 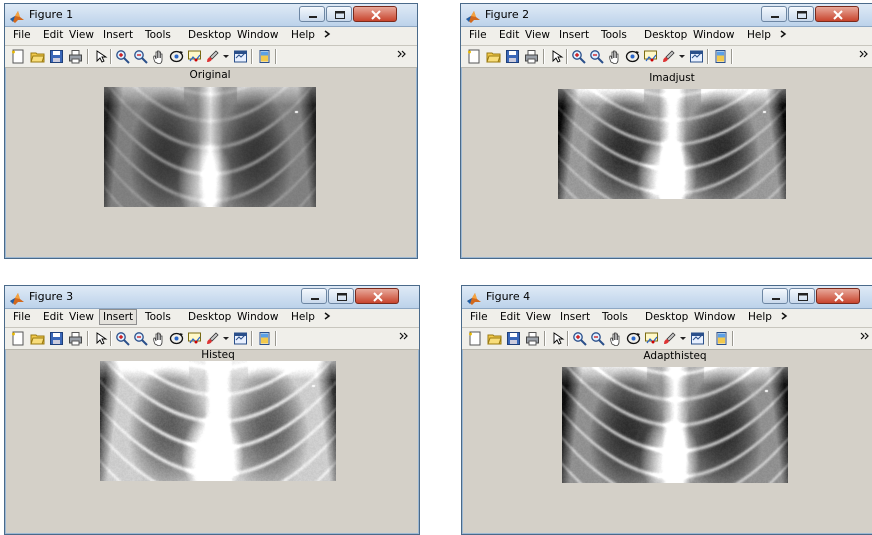 I want to click on title-bar: Figure 2, so click(x=666, y=15).